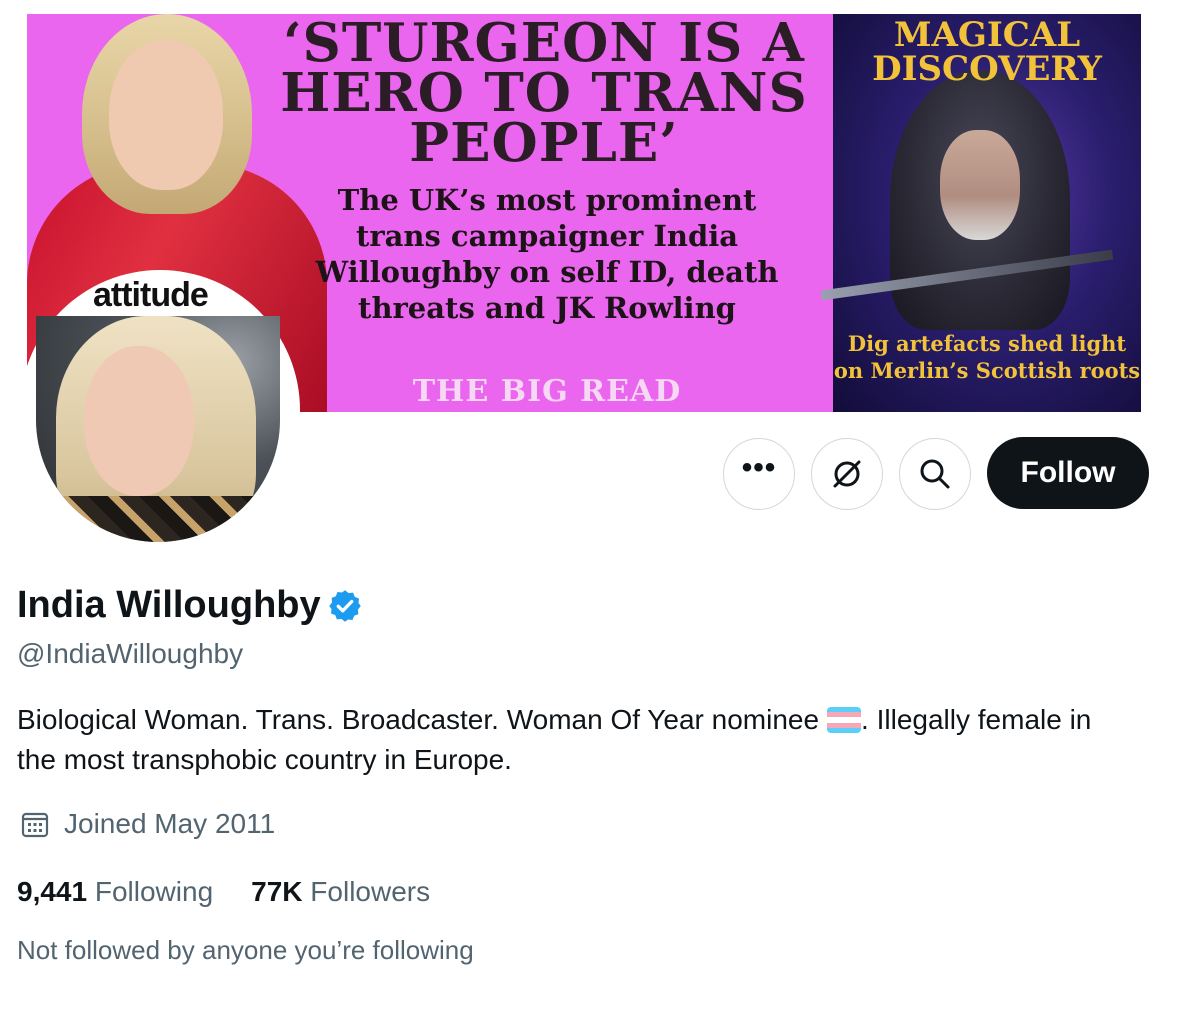  What do you see at coordinates (844, 720) in the screenshot?
I see `transgender-flag-emoji` at bounding box center [844, 720].